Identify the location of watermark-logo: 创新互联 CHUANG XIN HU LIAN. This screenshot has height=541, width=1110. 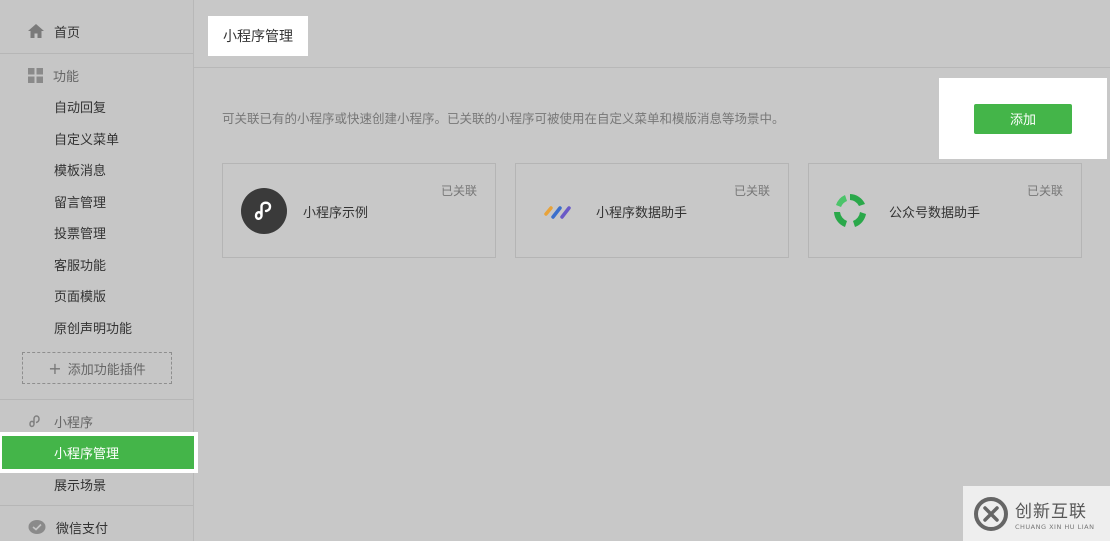
(1036, 513).